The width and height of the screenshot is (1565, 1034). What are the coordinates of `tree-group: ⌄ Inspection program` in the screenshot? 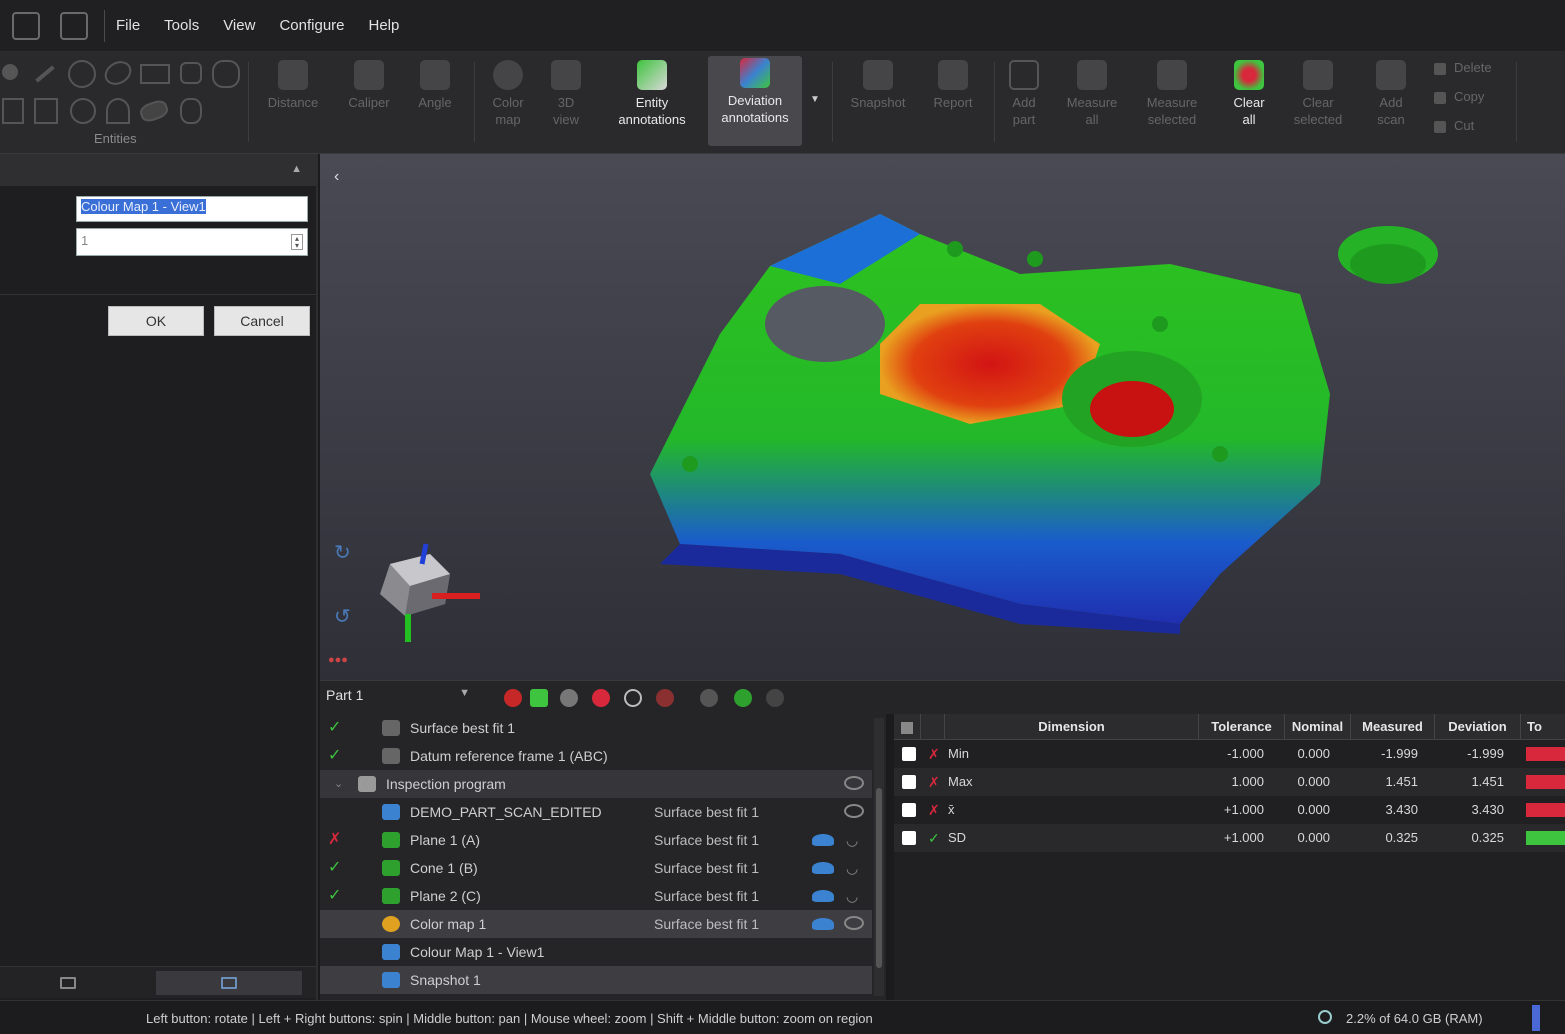 It's located at (596, 784).